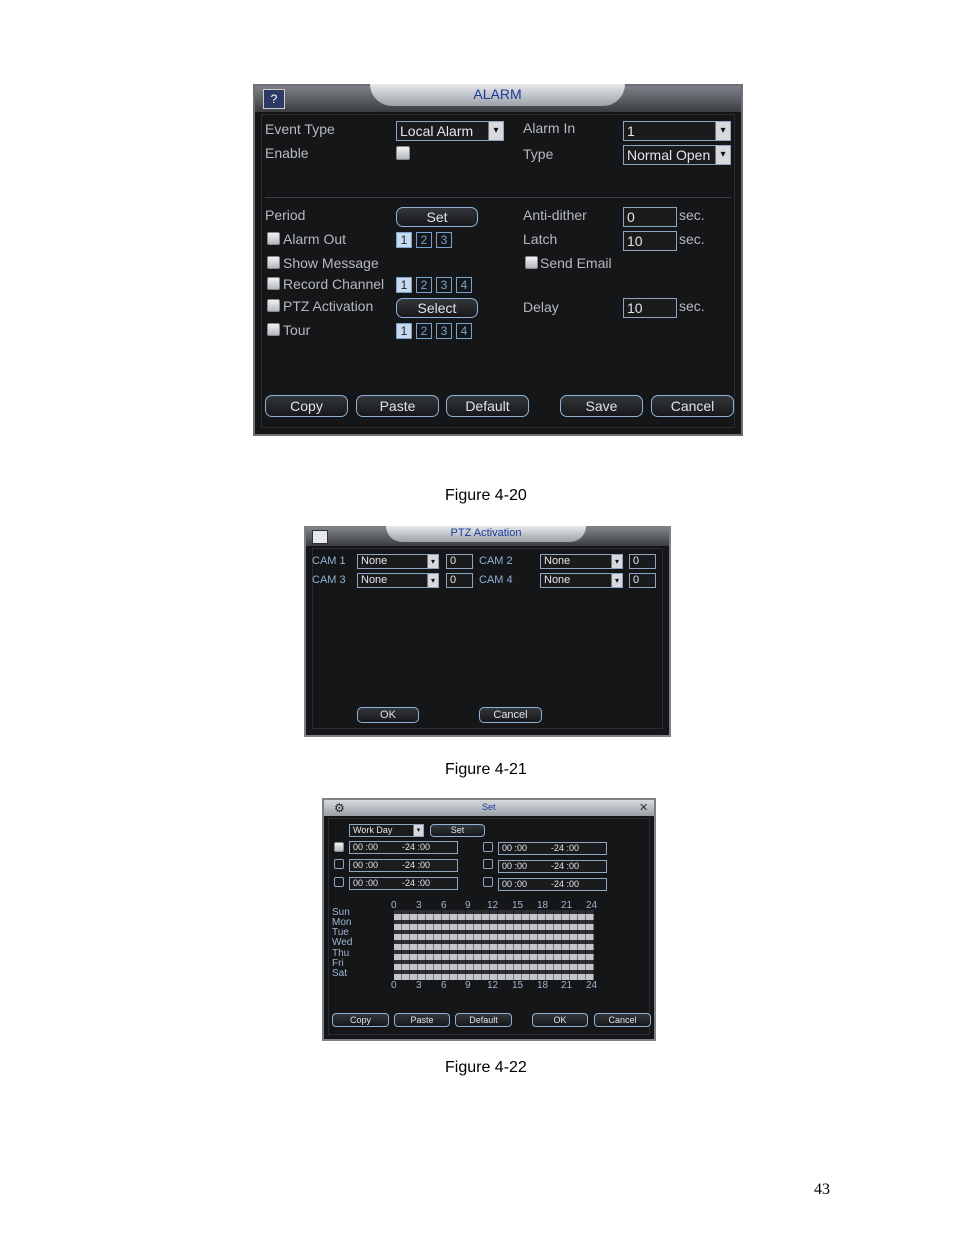 This screenshot has width=954, height=1235. Describe the element at coordinates (403, 153) in the screenshot. I see `enable-checkbox` at that location.